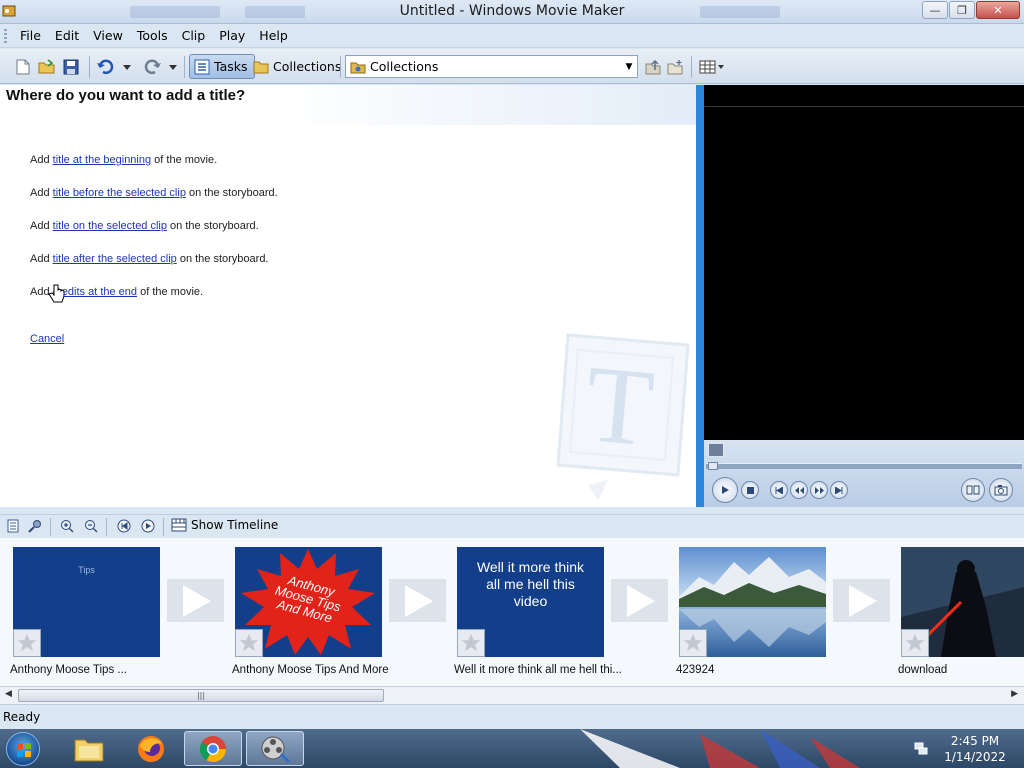 This screenshot has width=1024, height=768. Describe the element at coordinates (819, 490) in the screenshot. I see `fast-forward-button` at that location.